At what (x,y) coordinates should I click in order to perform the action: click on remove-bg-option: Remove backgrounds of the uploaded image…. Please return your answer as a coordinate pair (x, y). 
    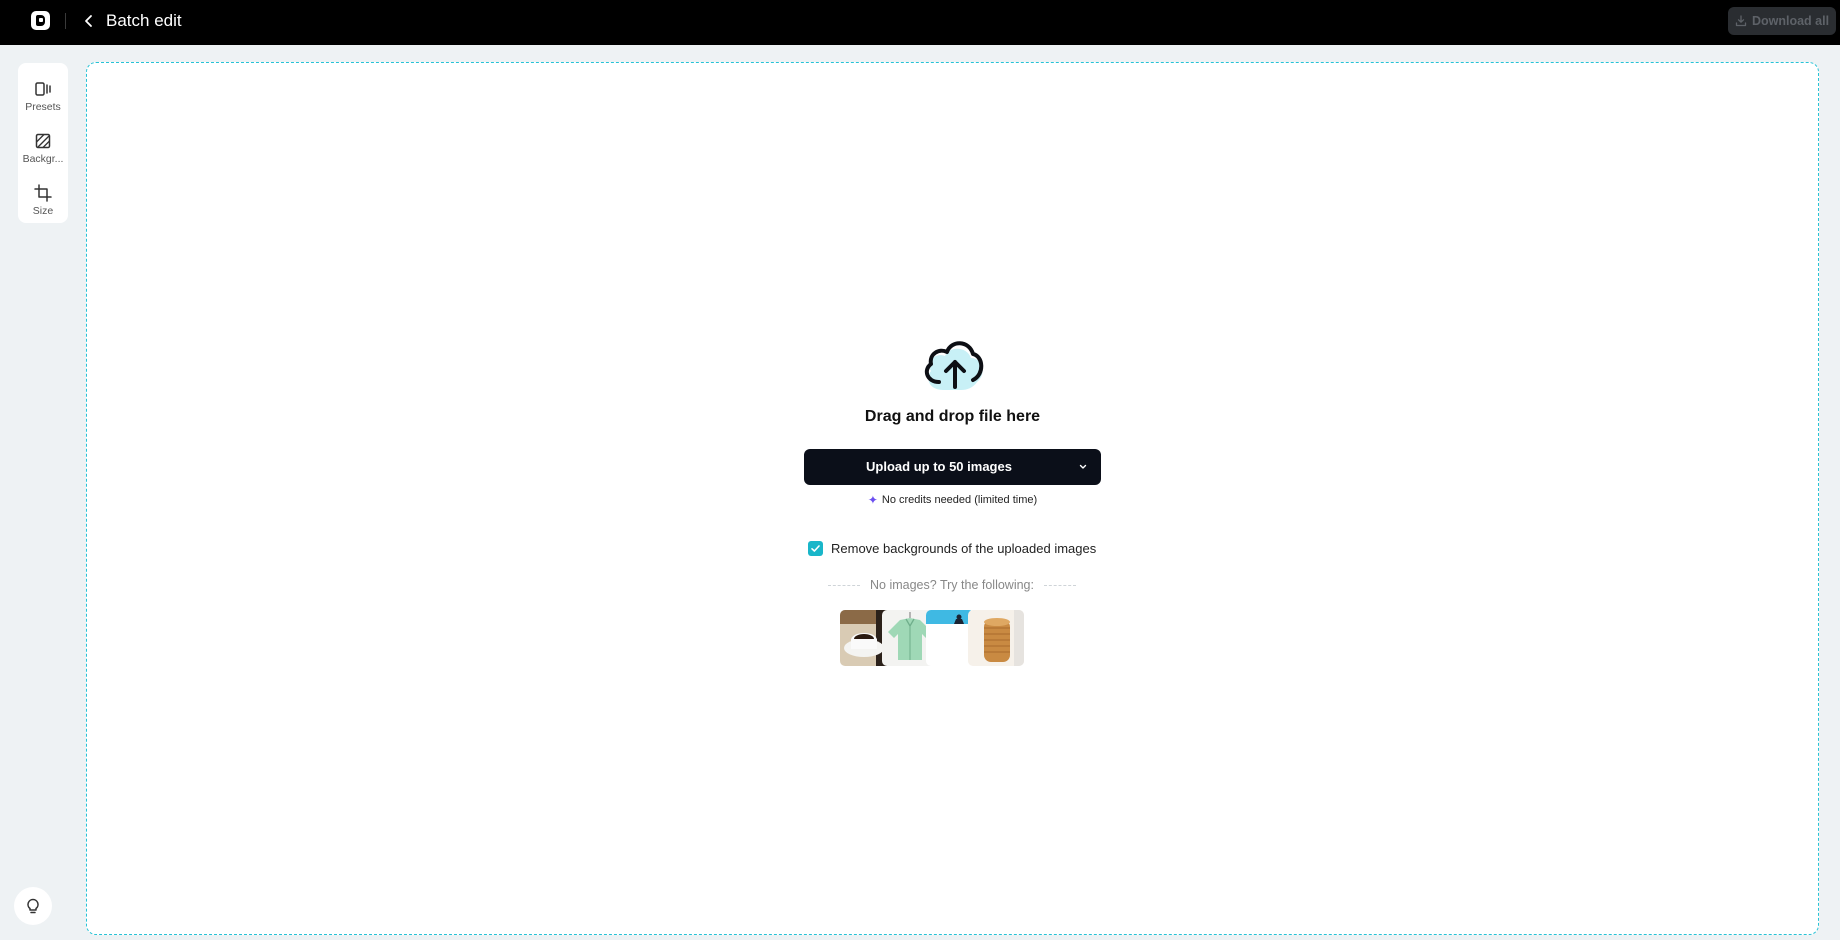
    Looking at the image, I should click on (952, 548).